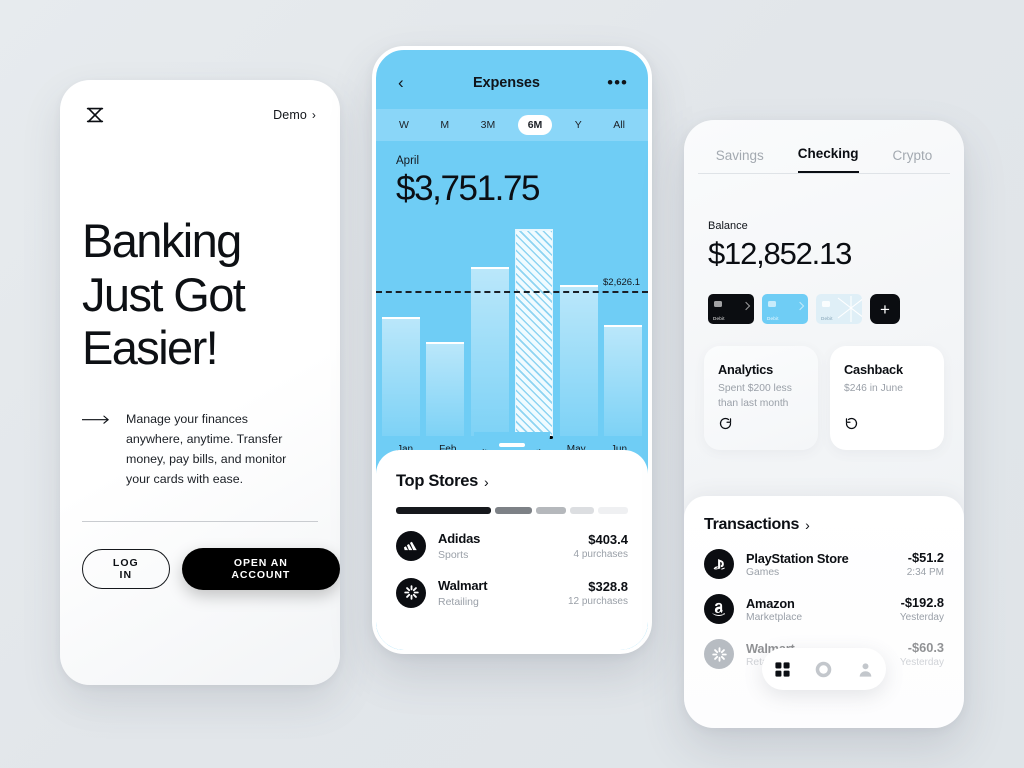 The image size is (1024, 768). I want to click on card-chip-debit-pale: Debit, so click(839, 309).